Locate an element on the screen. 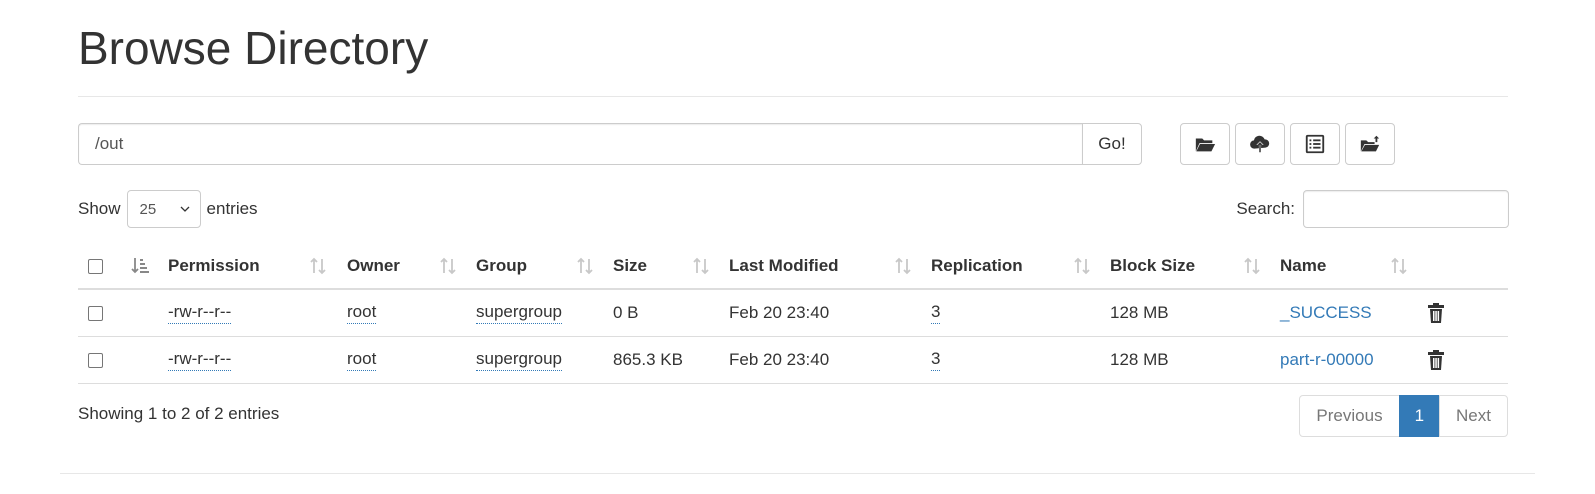  folder-open-icon is located at coordinates (1205, 145).